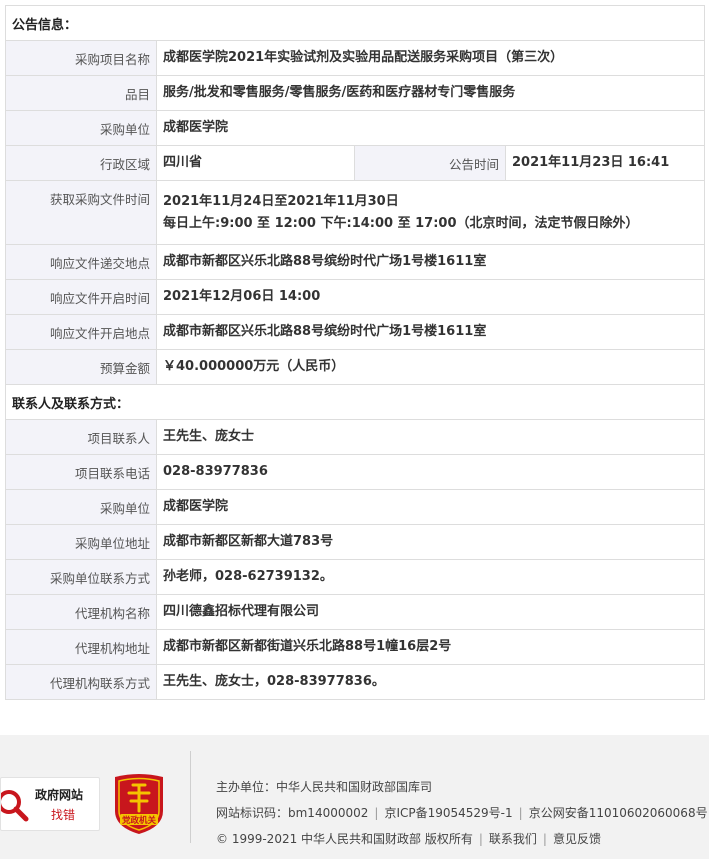 The height and width of the screenshot is (859, 709). I want to click on open-place-value: 成都市新都区兴乐北路88号缤纷时代广场1号楼1611室, so click(430, 332).